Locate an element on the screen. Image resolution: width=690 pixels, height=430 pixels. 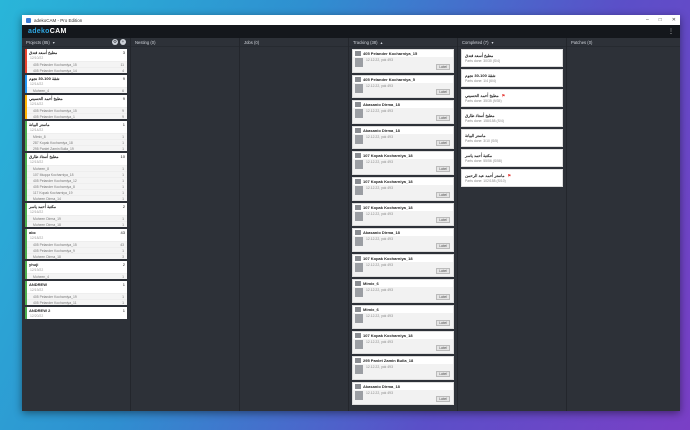
project-item: 405 Pelander Kocharniya_11 1 is located at coordinates (77, 302).